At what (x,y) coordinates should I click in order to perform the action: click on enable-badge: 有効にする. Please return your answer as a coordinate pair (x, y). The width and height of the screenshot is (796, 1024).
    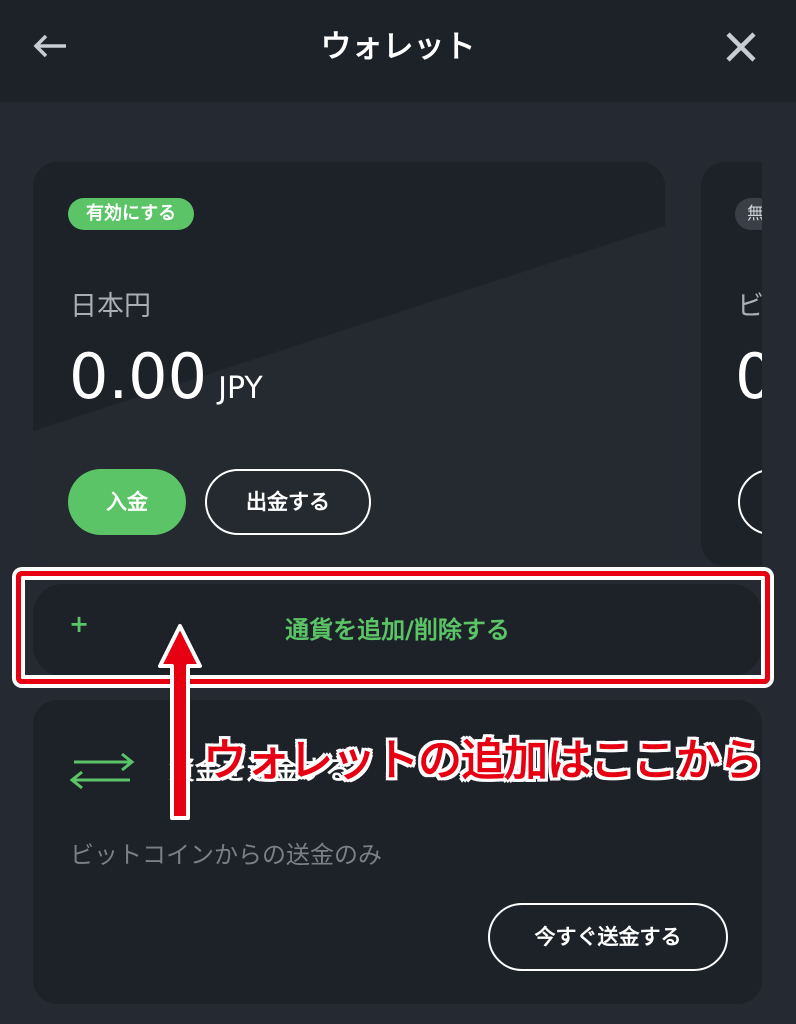
    Looking at the image, I should click on (131, 214).